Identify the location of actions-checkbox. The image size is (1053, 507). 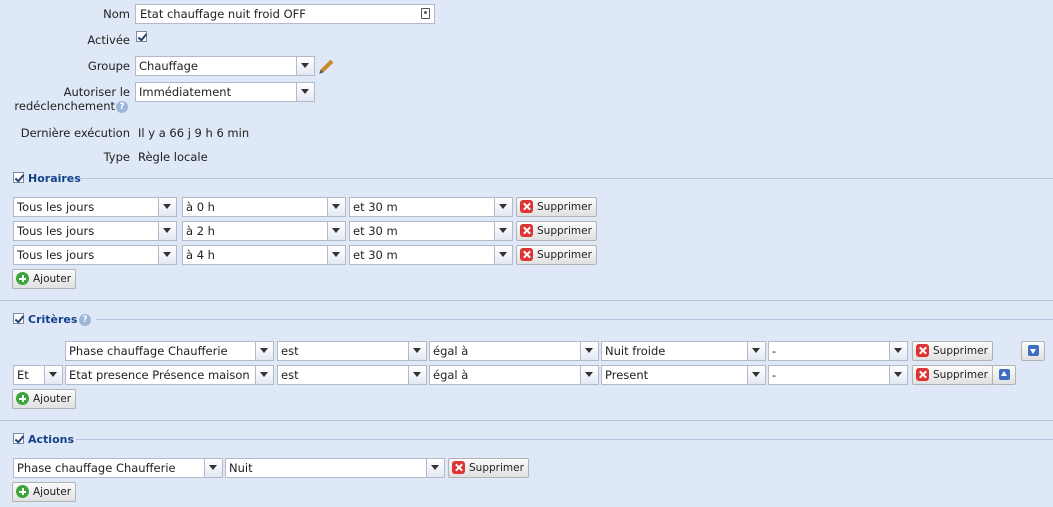
(18, 438).